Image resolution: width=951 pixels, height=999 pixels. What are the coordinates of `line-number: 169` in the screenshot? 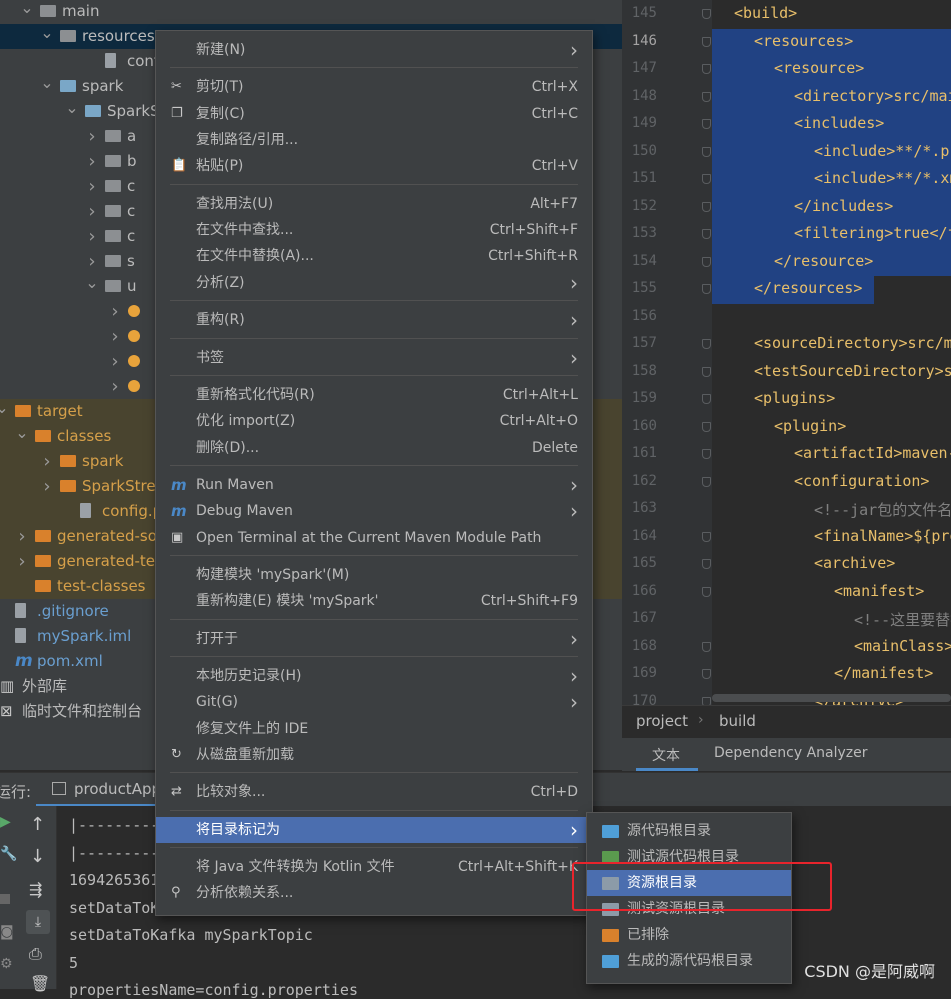 It's located at (644, 673).